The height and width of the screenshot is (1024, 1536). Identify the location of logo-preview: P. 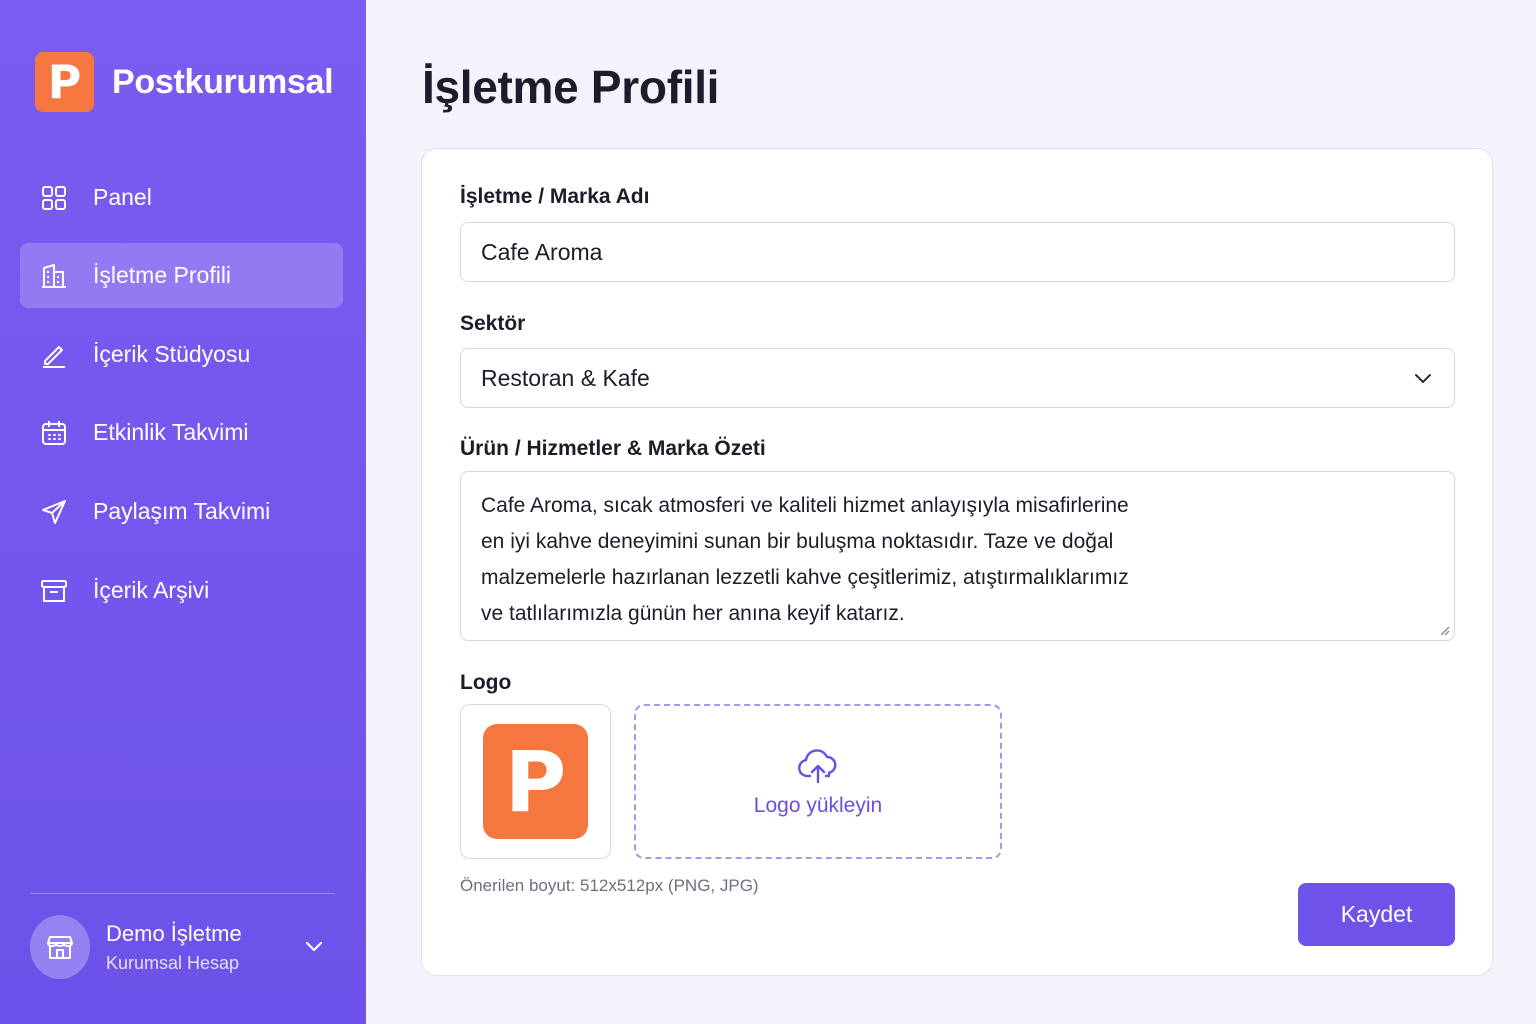
(535, 781).